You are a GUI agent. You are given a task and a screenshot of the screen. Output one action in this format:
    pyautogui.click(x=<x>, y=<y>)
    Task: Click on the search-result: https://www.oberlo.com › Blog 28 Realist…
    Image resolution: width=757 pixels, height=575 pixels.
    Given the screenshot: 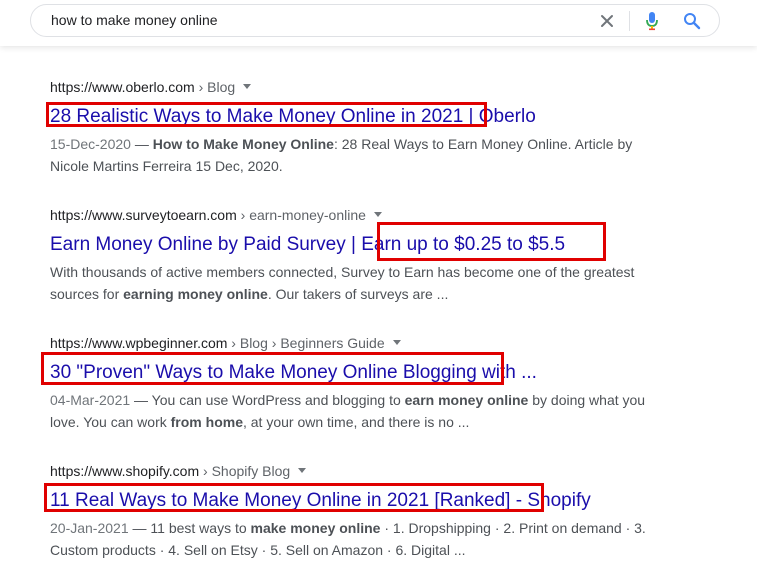 What is the action you would take?
    pyautogui.click(x=360, y=127)
    